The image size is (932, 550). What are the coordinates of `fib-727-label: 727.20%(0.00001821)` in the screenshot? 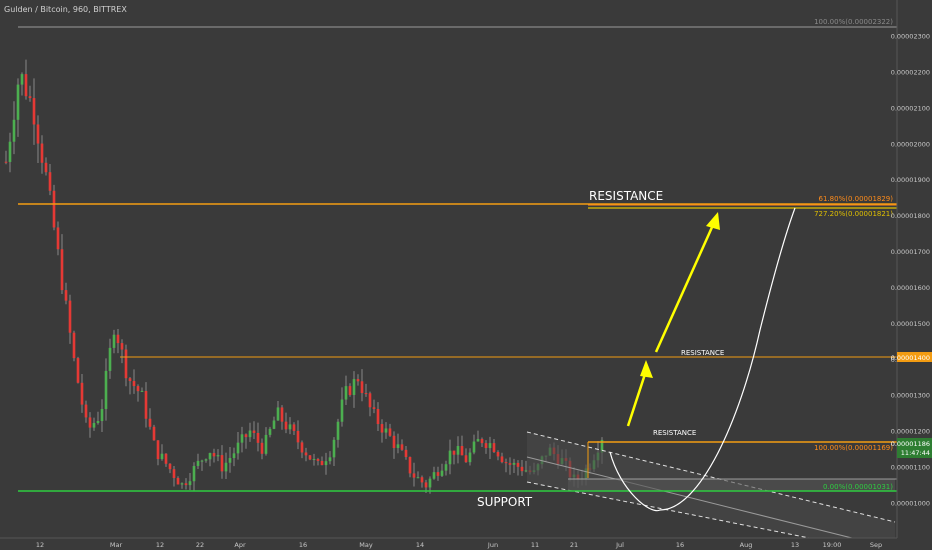 It's located at (853, 214).